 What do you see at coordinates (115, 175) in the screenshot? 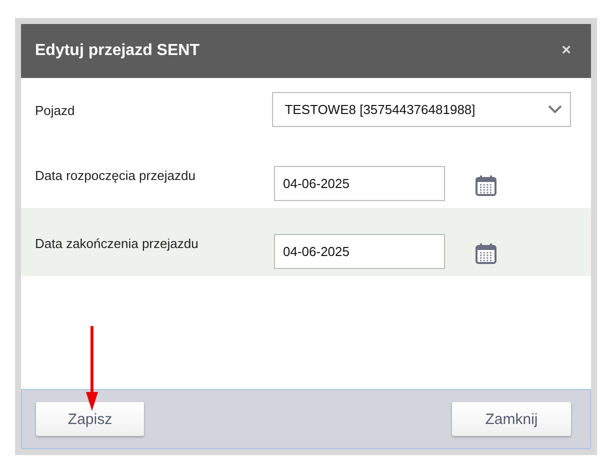
I see `field-label: Data rozpoczęcia przejazdu` at bounding box center [115, 175].